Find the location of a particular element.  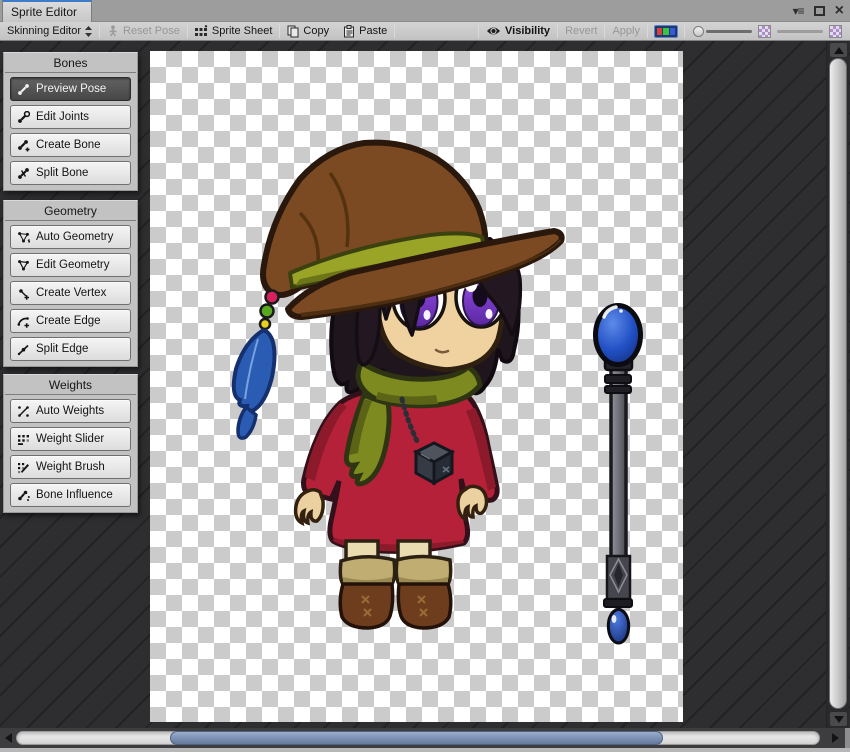

hat-beads-and-feather is located at coordinates (255, 364).